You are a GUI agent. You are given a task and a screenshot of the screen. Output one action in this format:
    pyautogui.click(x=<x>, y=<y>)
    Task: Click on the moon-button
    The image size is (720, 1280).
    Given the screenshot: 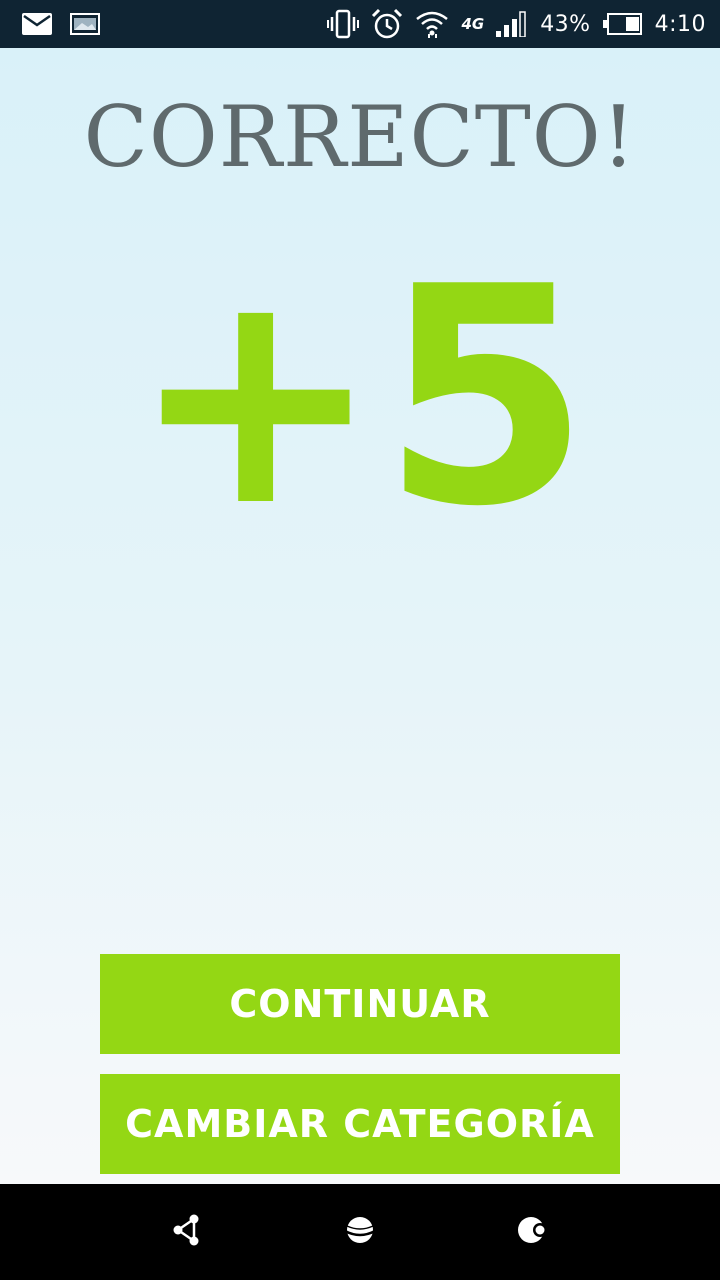 What is the action you would take?
    pyautogui.click(x=533, y=1232)
    